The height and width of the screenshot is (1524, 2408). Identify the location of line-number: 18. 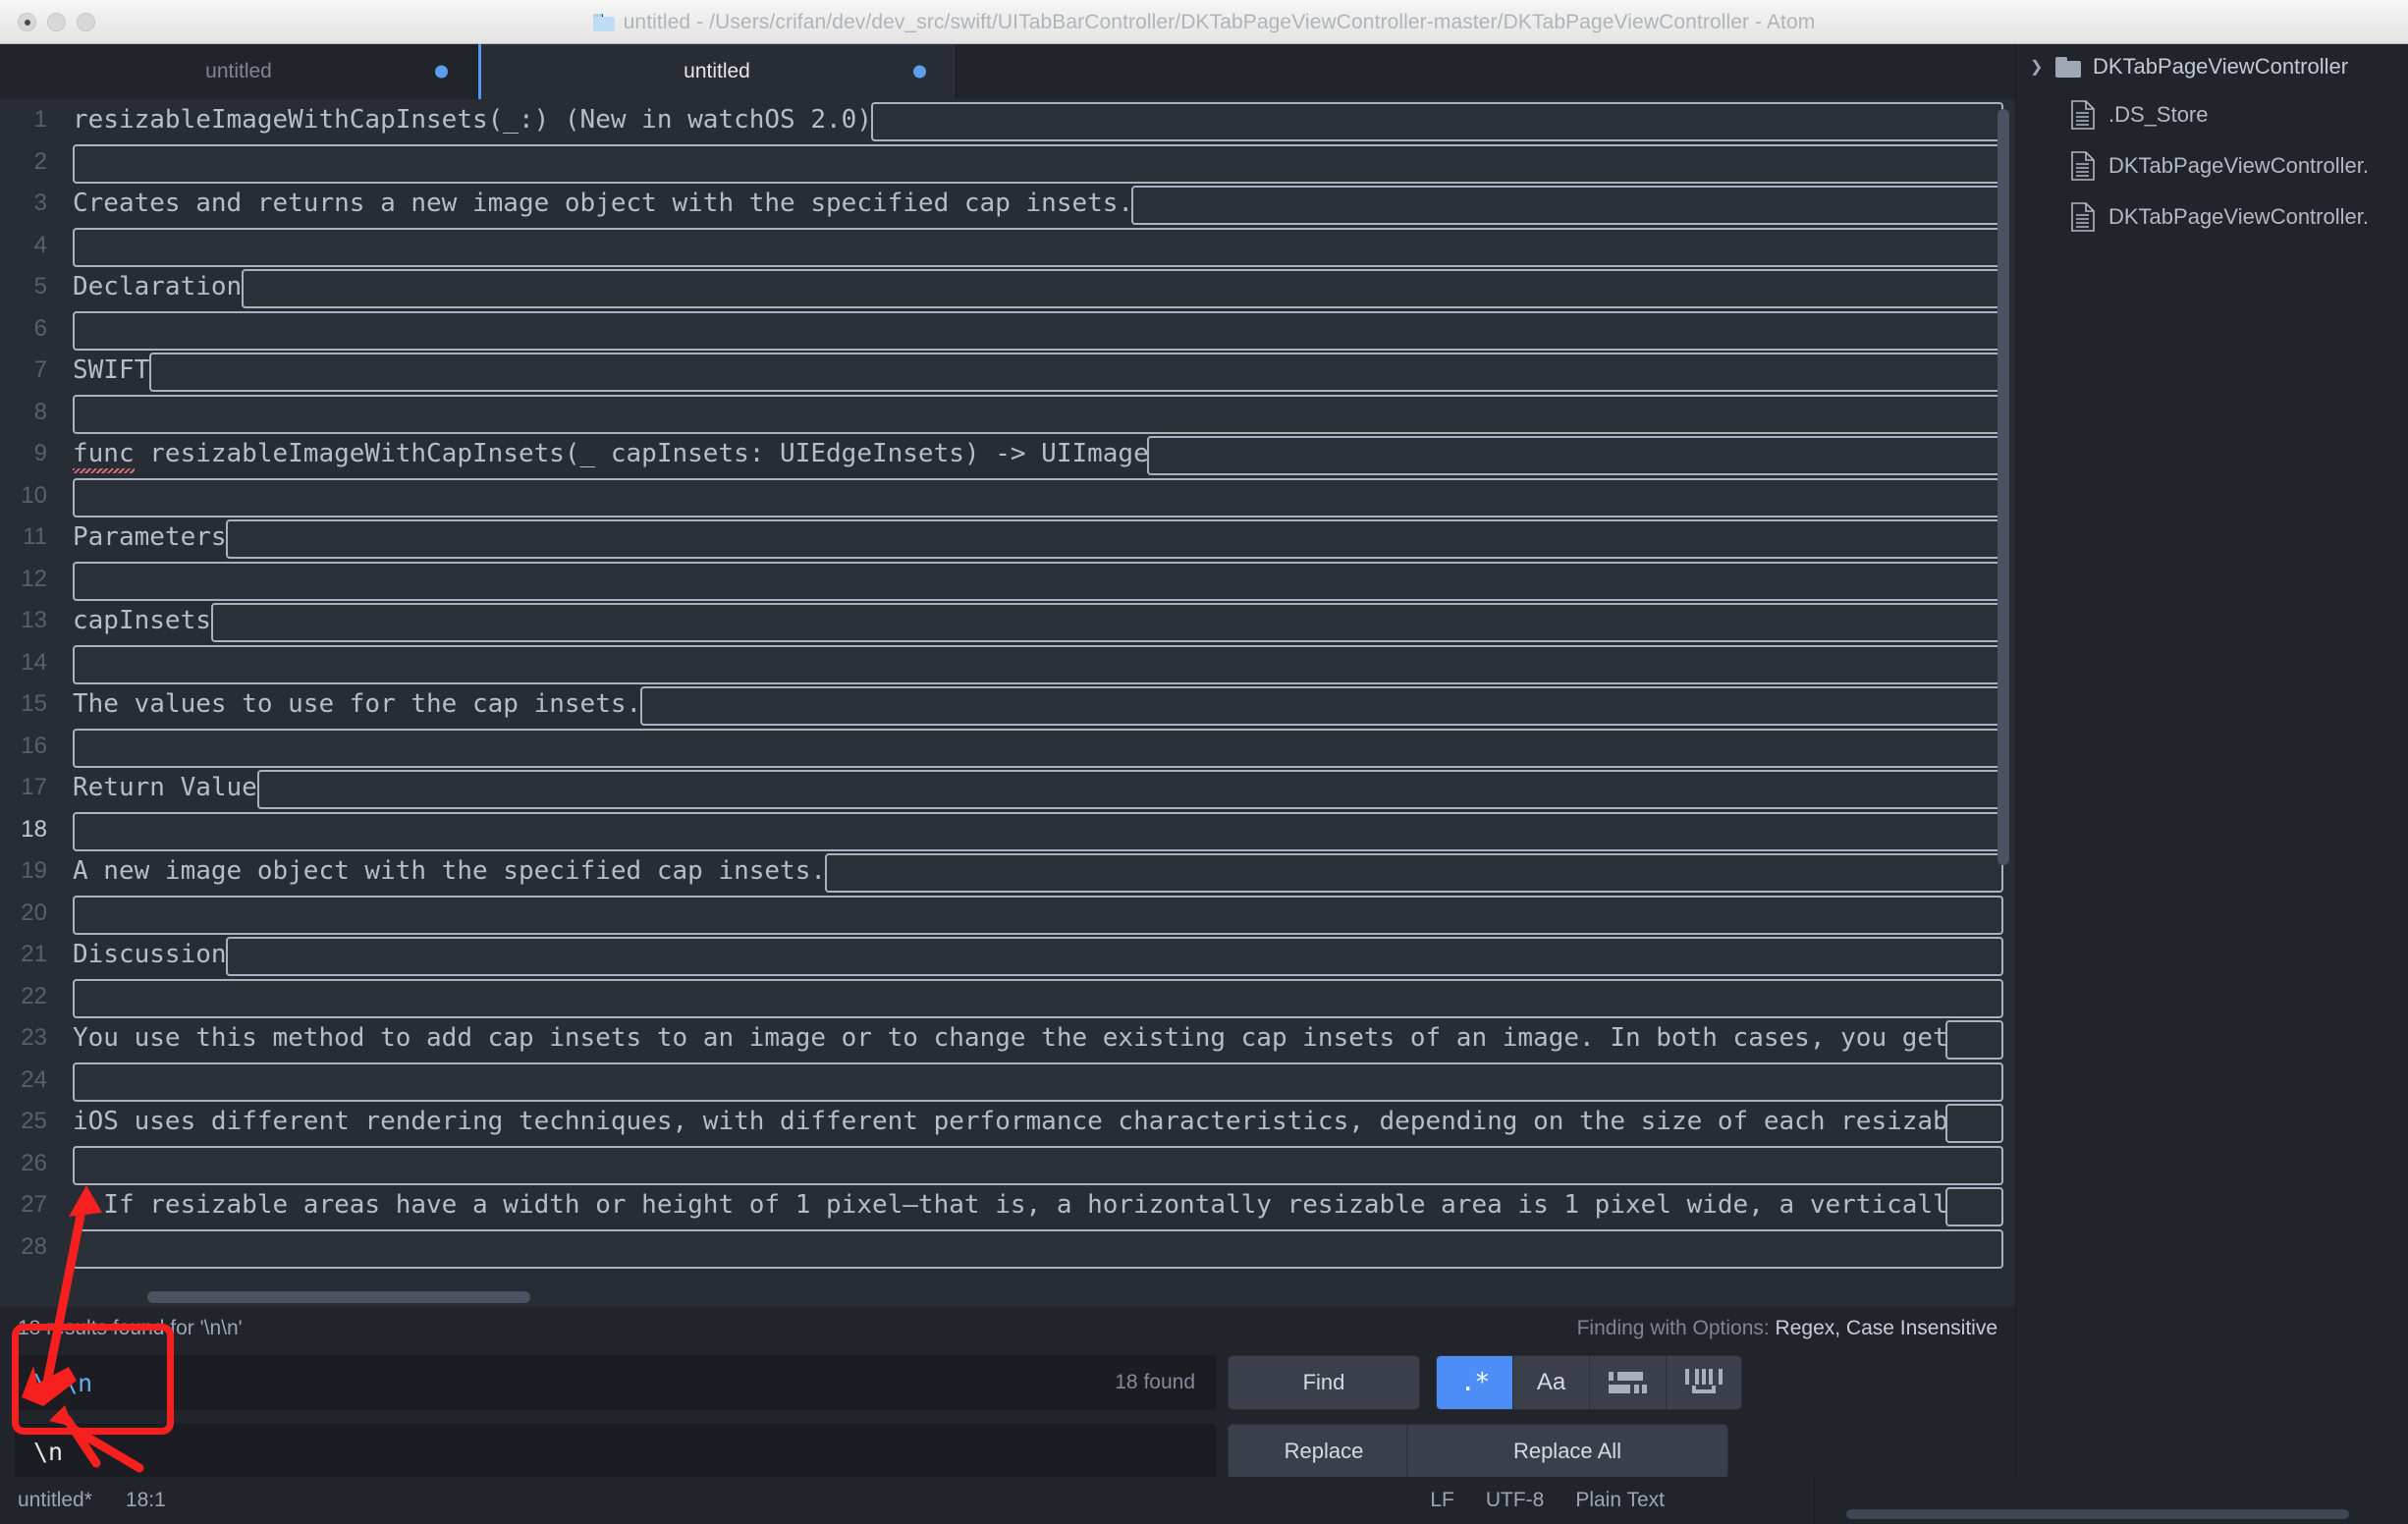
(34, 829).